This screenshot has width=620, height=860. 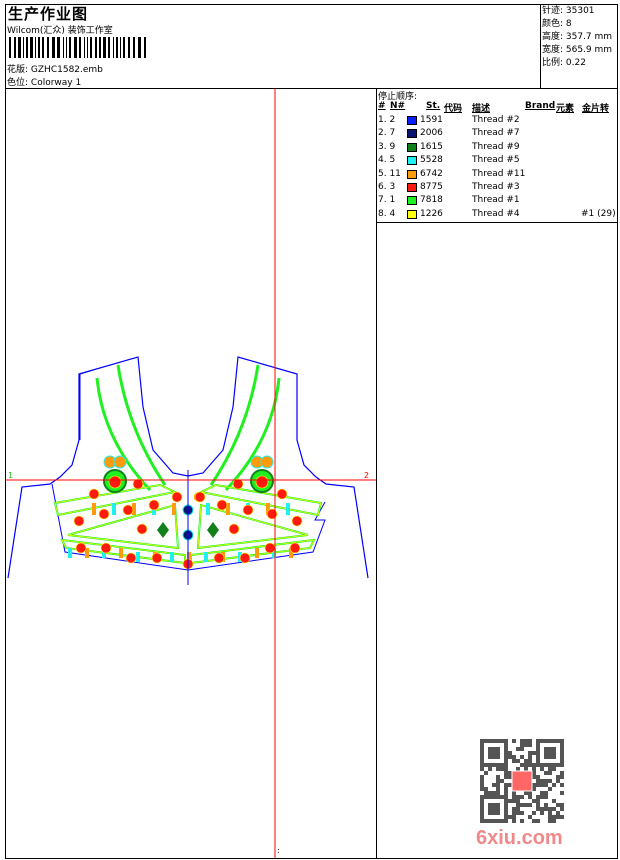 What do you see at coordinates (519, 838) in the screenshot?
I see `watermark-logo: 6xiu.com` at bounding box center [519, 838].